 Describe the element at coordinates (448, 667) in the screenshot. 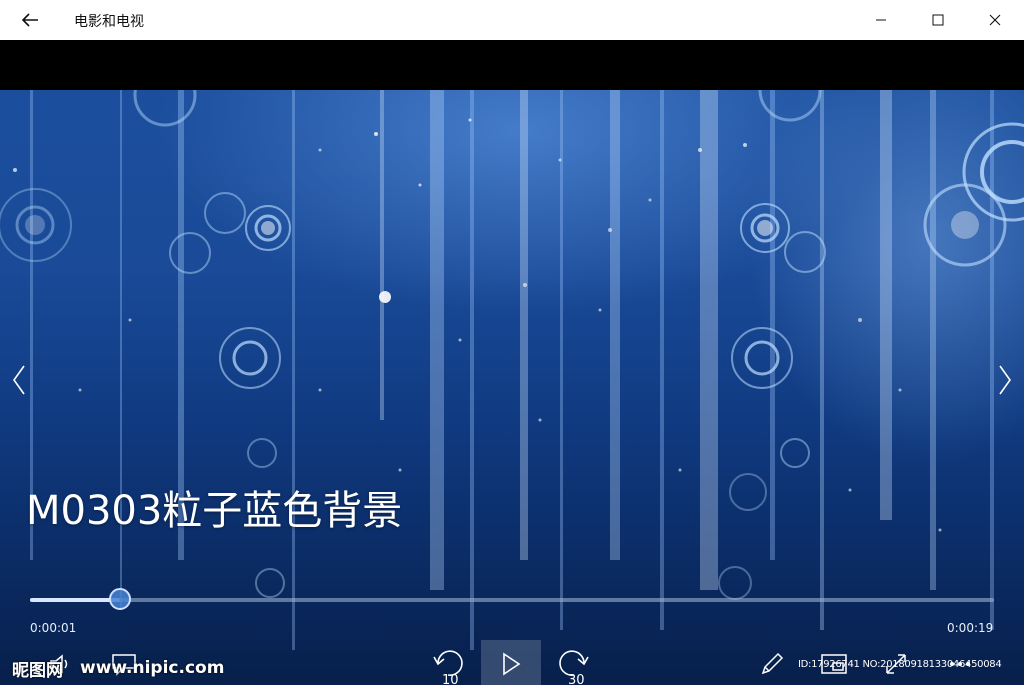

I see `skip-back-10-icon: 10` at that location.